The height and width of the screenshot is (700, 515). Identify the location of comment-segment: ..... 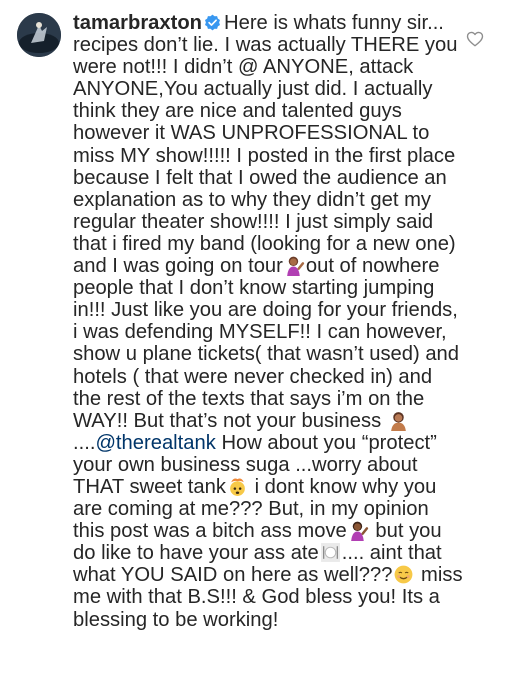
(84, 442).